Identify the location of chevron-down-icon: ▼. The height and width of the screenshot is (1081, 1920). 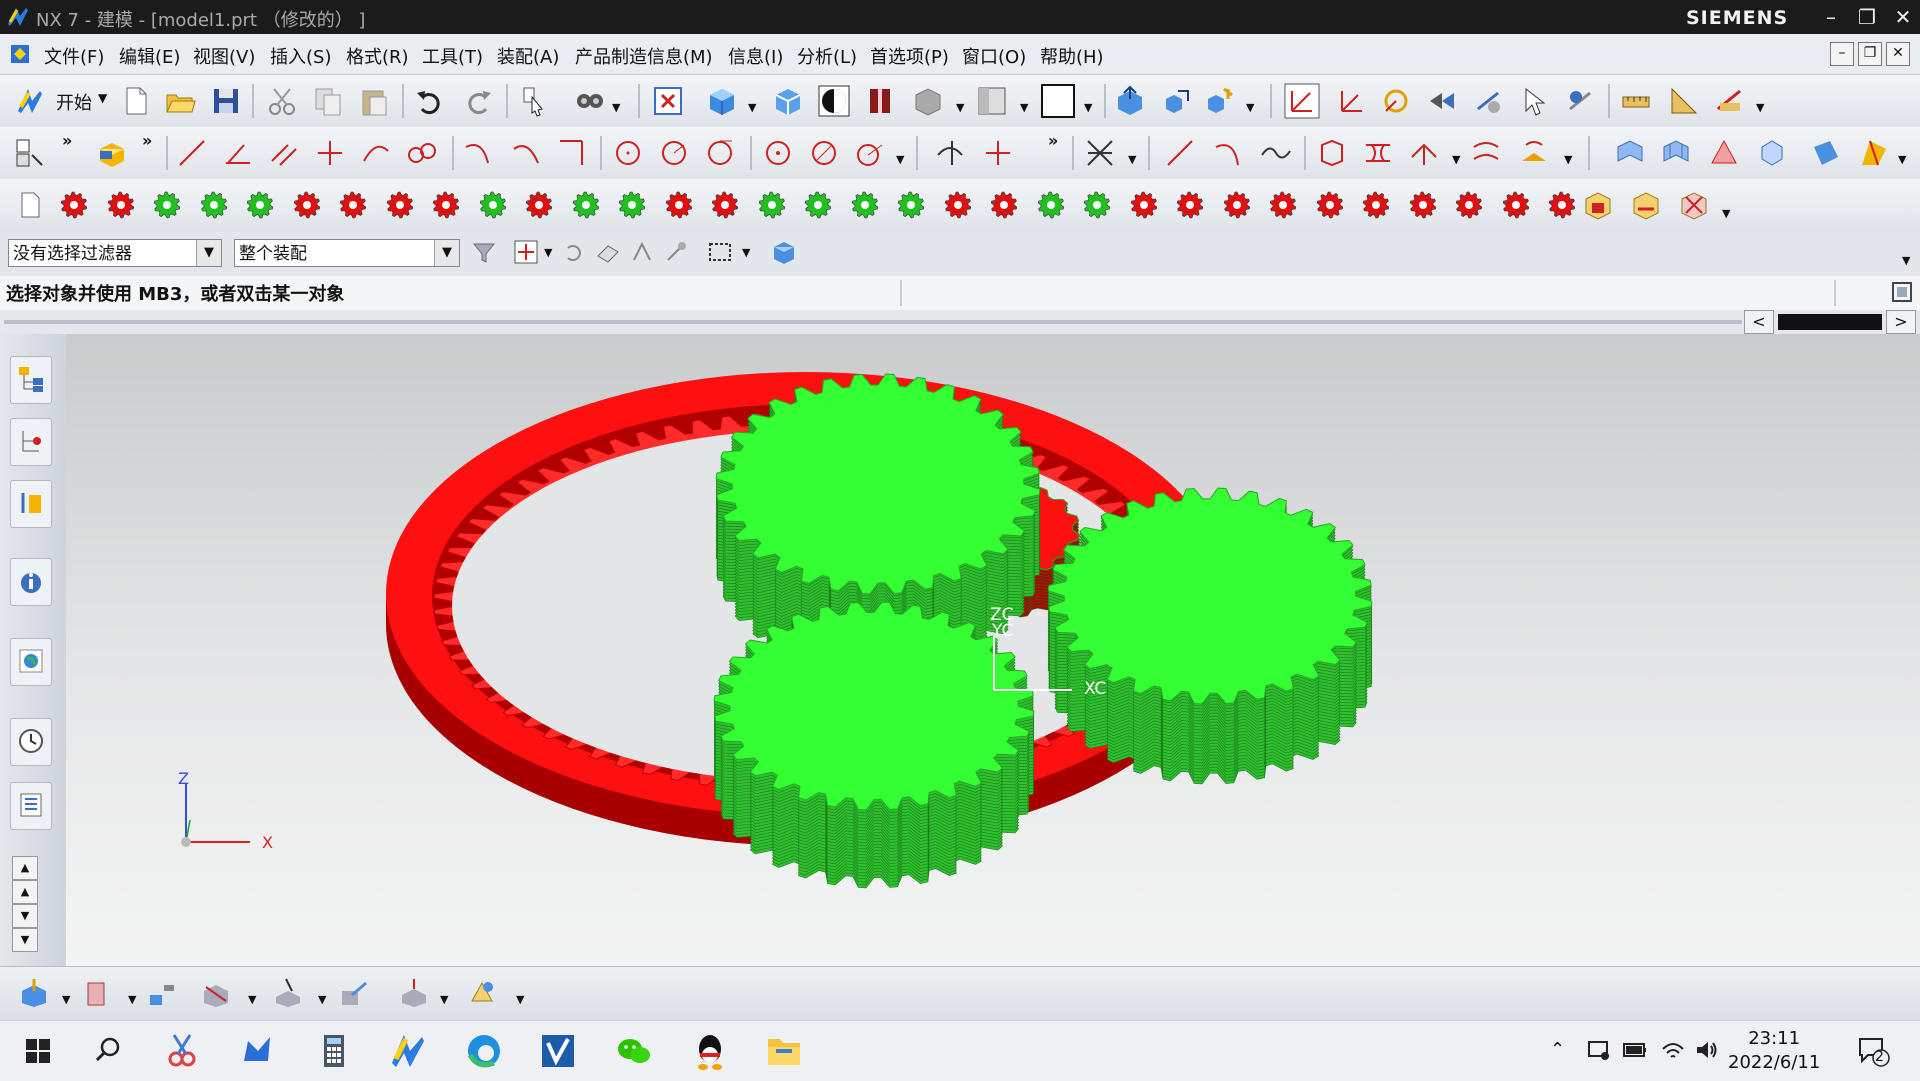
(446, 253).